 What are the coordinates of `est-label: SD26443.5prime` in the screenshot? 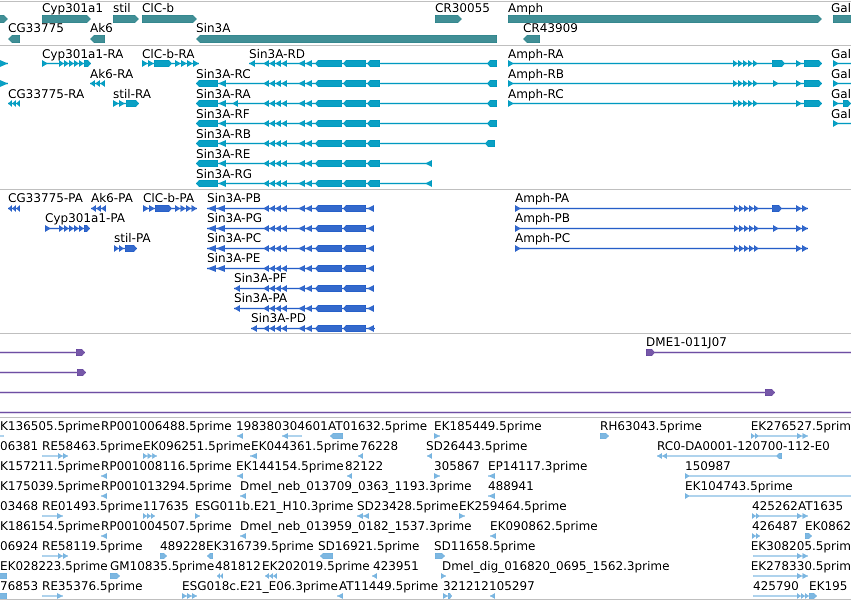 It's located at (477, 446).